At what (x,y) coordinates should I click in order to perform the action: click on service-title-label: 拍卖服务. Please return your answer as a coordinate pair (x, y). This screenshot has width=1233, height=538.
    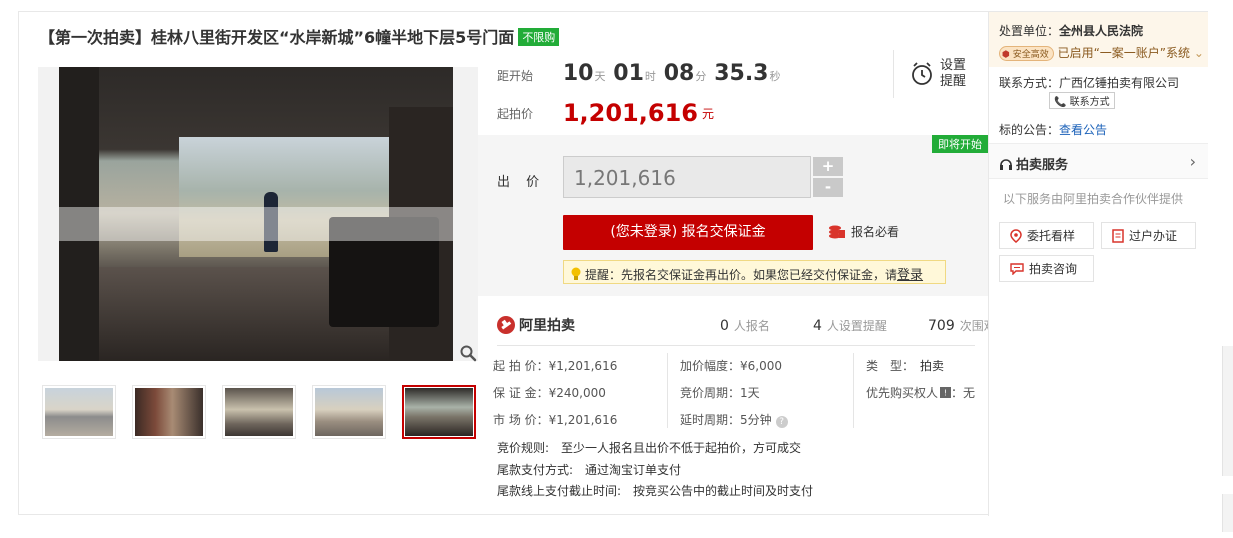
    Looking at the image, I should click on (1042, 165).